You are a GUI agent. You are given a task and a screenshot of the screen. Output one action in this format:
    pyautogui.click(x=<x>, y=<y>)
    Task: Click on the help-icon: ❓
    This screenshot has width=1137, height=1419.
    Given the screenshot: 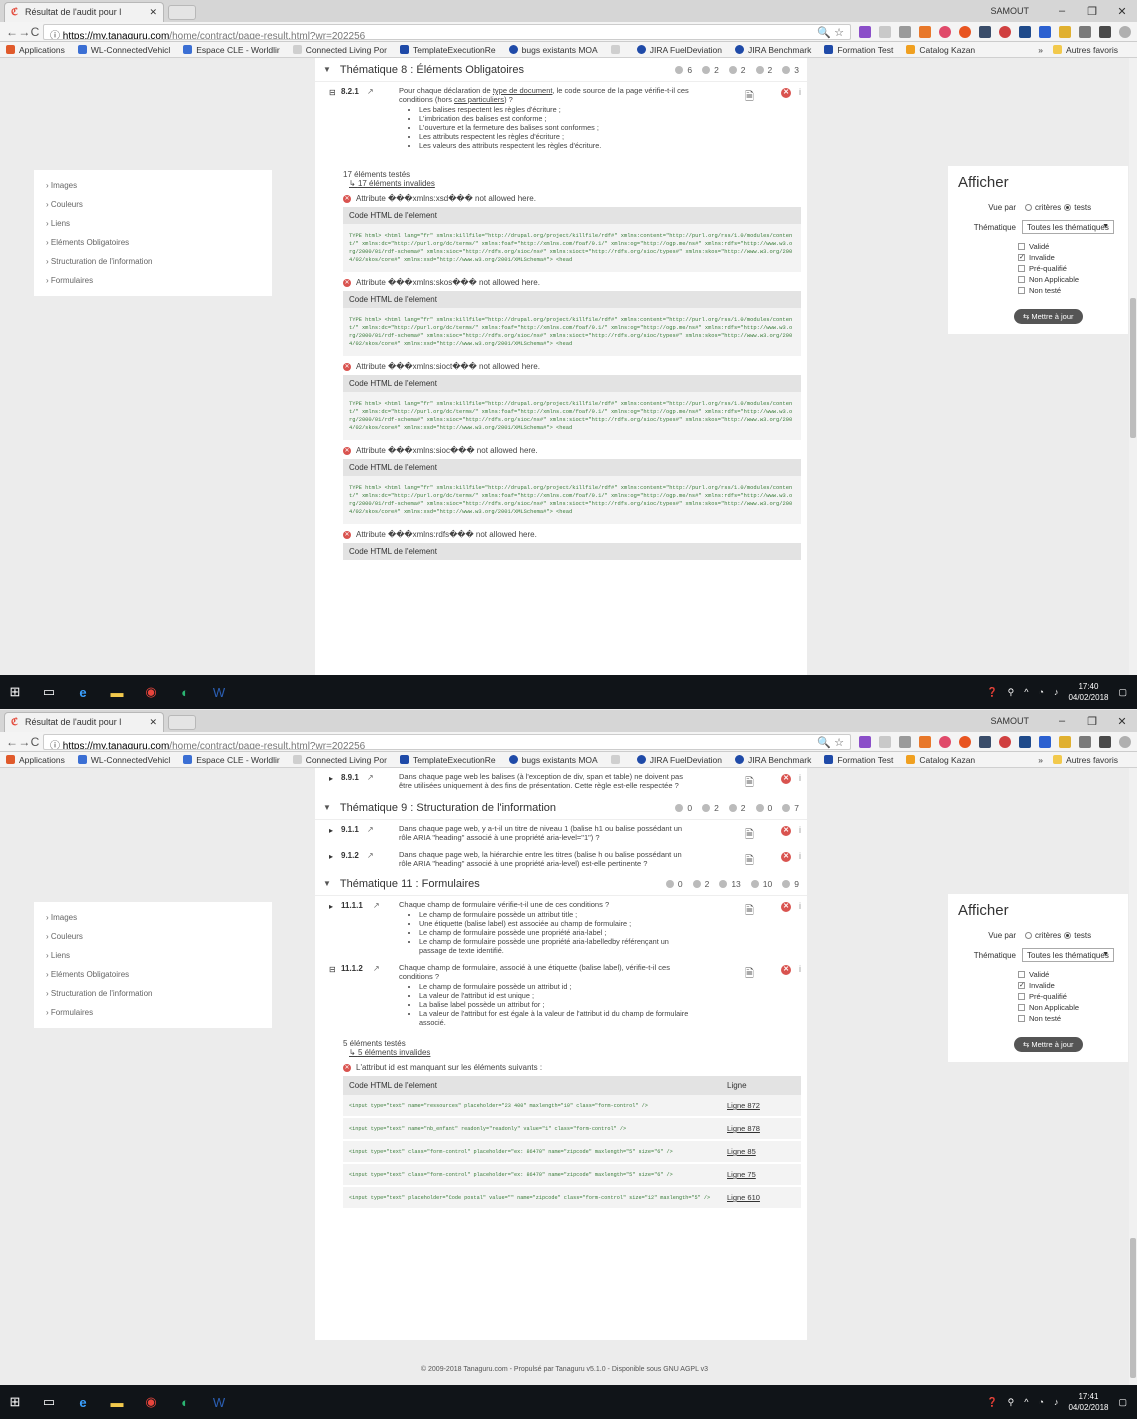 What is the action you would take?
    pyautogui.click(x=991, y=1402)
    